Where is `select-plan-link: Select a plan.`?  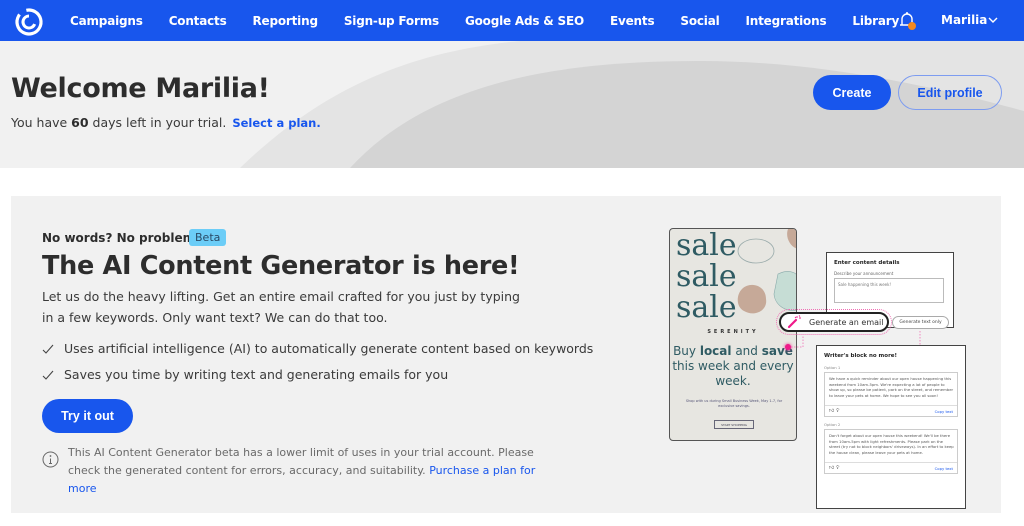 select-plan-link: Select a plan. is located at coordinates (276, 123).